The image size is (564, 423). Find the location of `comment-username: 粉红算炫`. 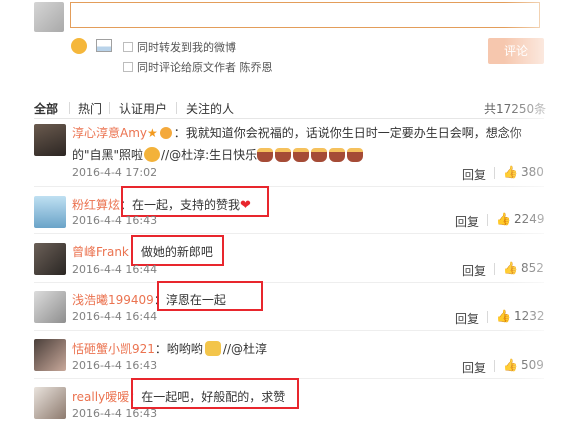

comment-username: 粉红算炫 is located at coordinates (96, 205).